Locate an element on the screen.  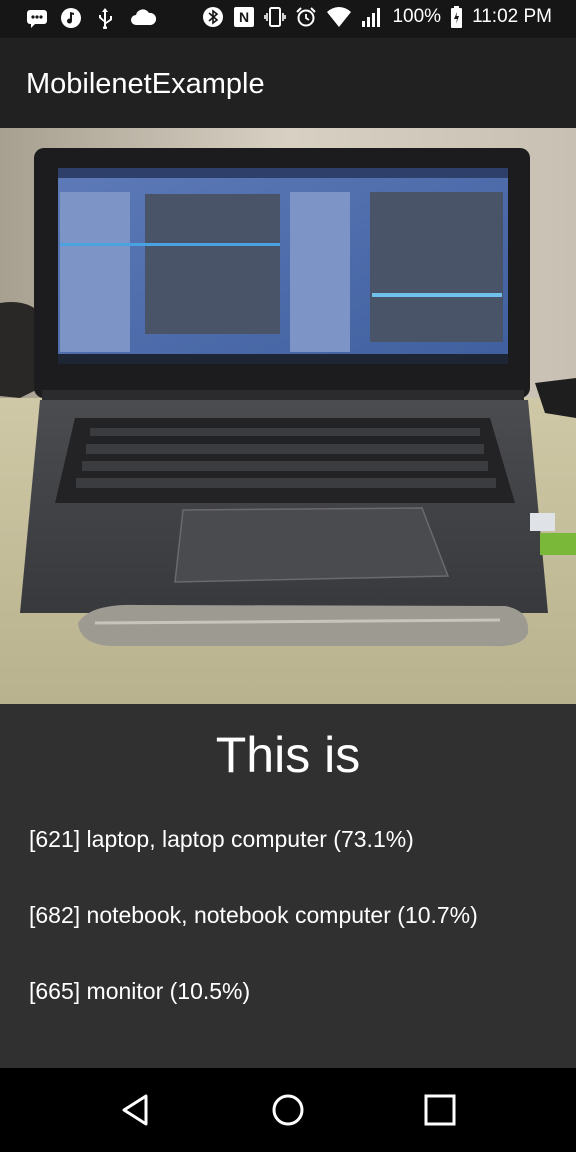
prediction-result-1: [621] laptop, laptop computer (73.1%) is located at coordinates (221, 839).